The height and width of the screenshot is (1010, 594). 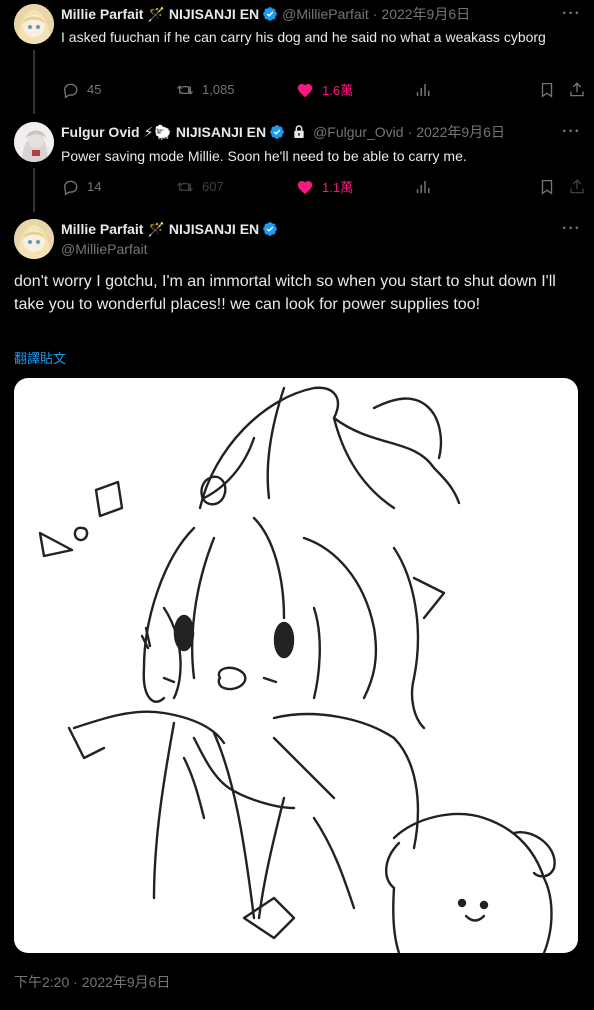 I want to click on triangle-mark, so click(x=56, y=544).